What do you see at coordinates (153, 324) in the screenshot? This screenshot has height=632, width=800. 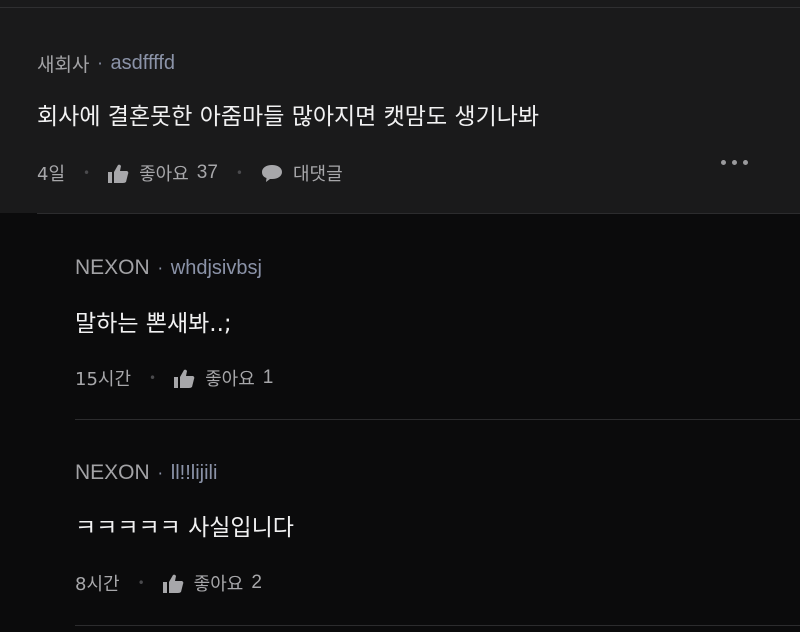 I see `reply-text: 말하는 뽄새봐..;` at bounding box center [153, 324].